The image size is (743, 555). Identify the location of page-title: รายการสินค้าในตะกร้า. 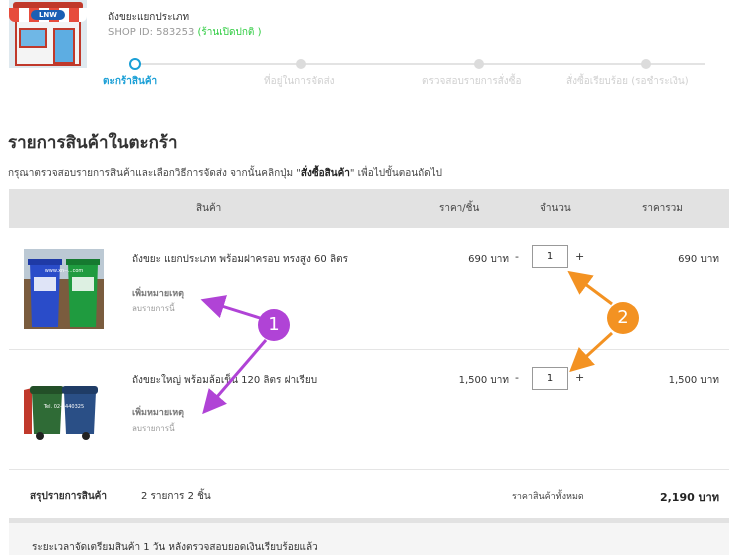
(93, 143).